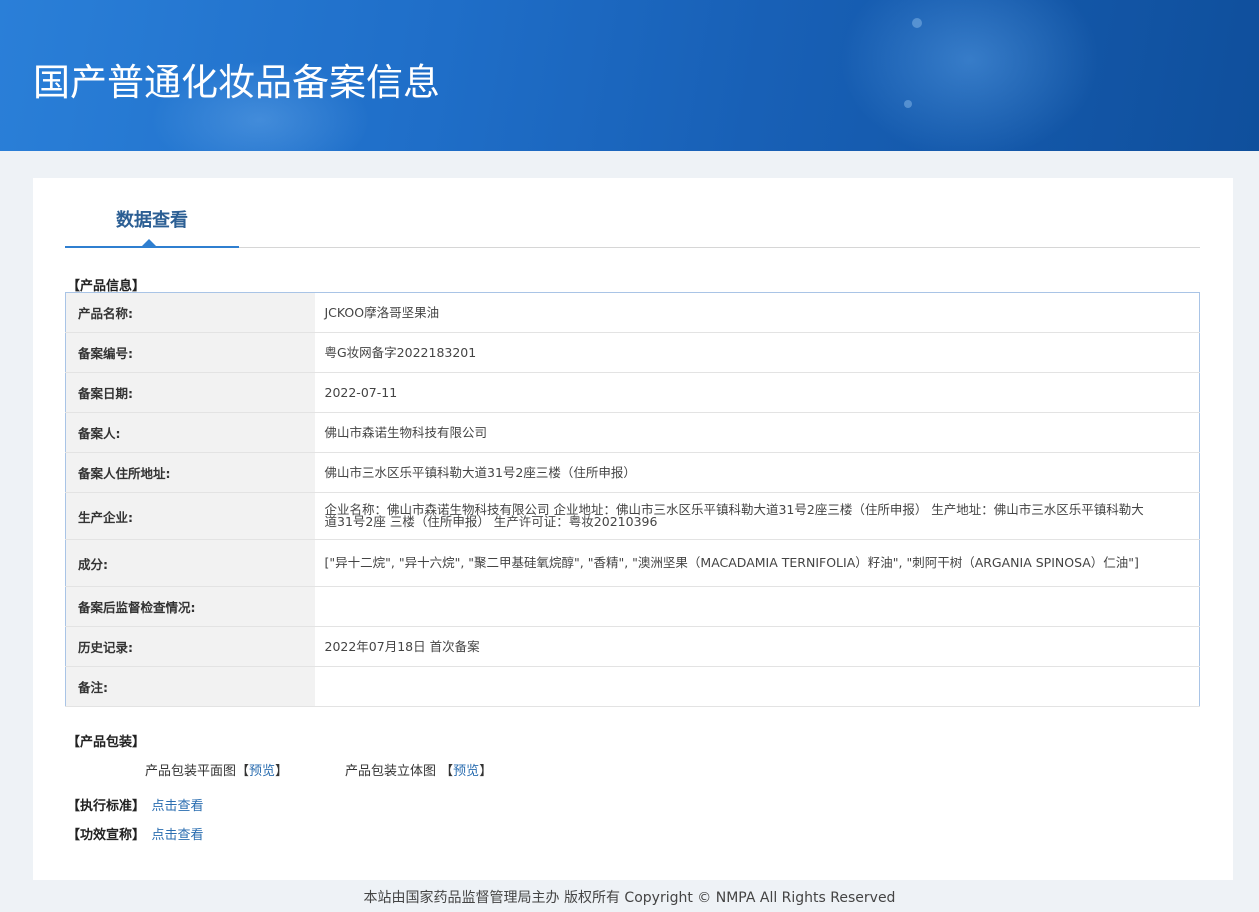 This screenshot has height=912, width=1259. What do you see at coordinates (149, 242) in the screenshot?
I see `tab-active-indicator` at bounding box center [149, 242].